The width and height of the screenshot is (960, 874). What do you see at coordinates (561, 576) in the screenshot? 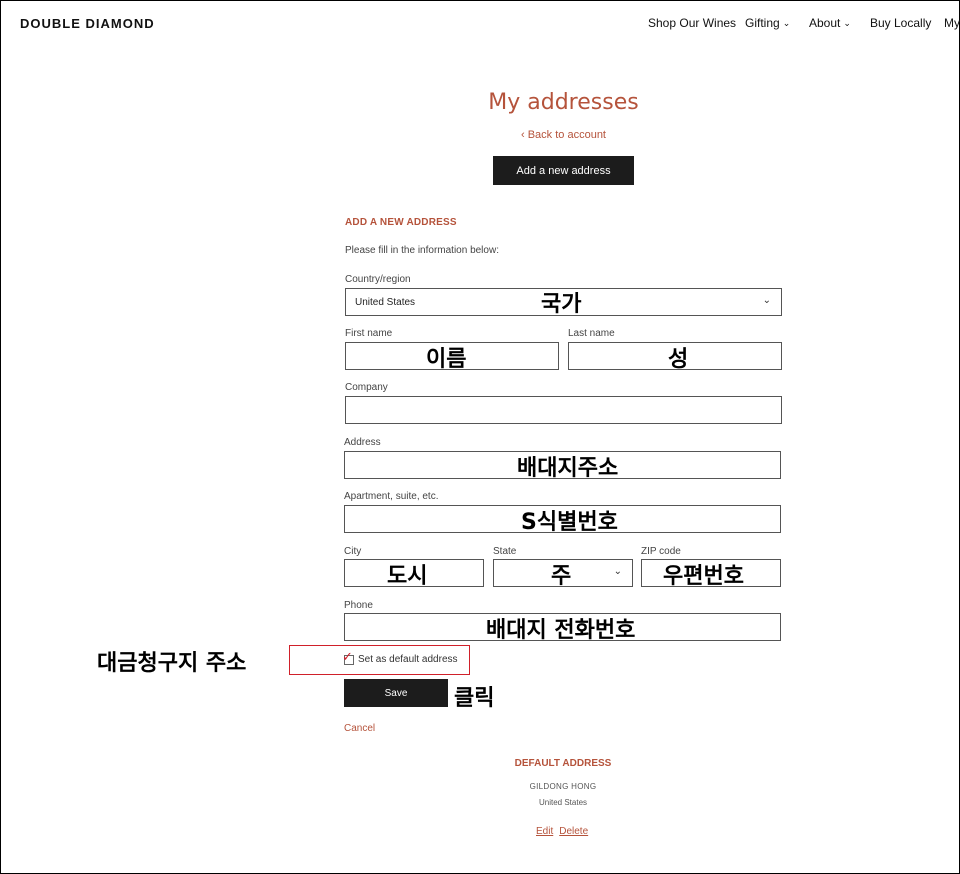
I see `annotation-state: 주` at bounding box center [561, 576].